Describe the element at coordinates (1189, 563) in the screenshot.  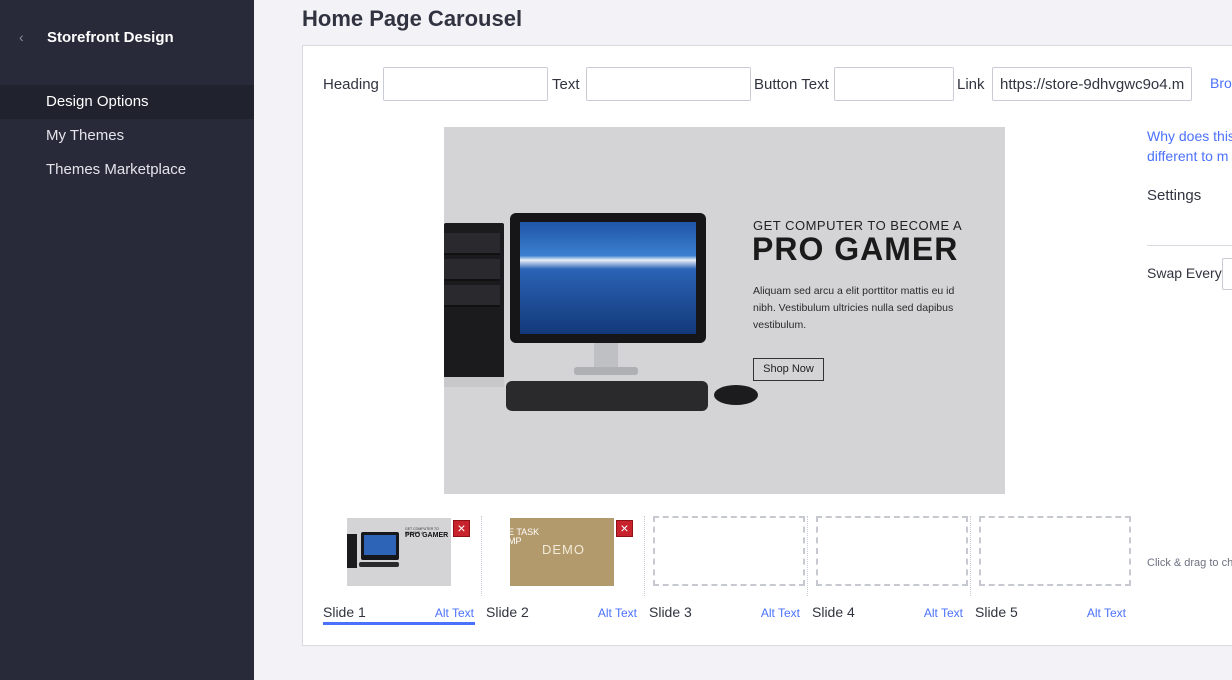
I see `drag-hint: Click & drag to ch` at that location.